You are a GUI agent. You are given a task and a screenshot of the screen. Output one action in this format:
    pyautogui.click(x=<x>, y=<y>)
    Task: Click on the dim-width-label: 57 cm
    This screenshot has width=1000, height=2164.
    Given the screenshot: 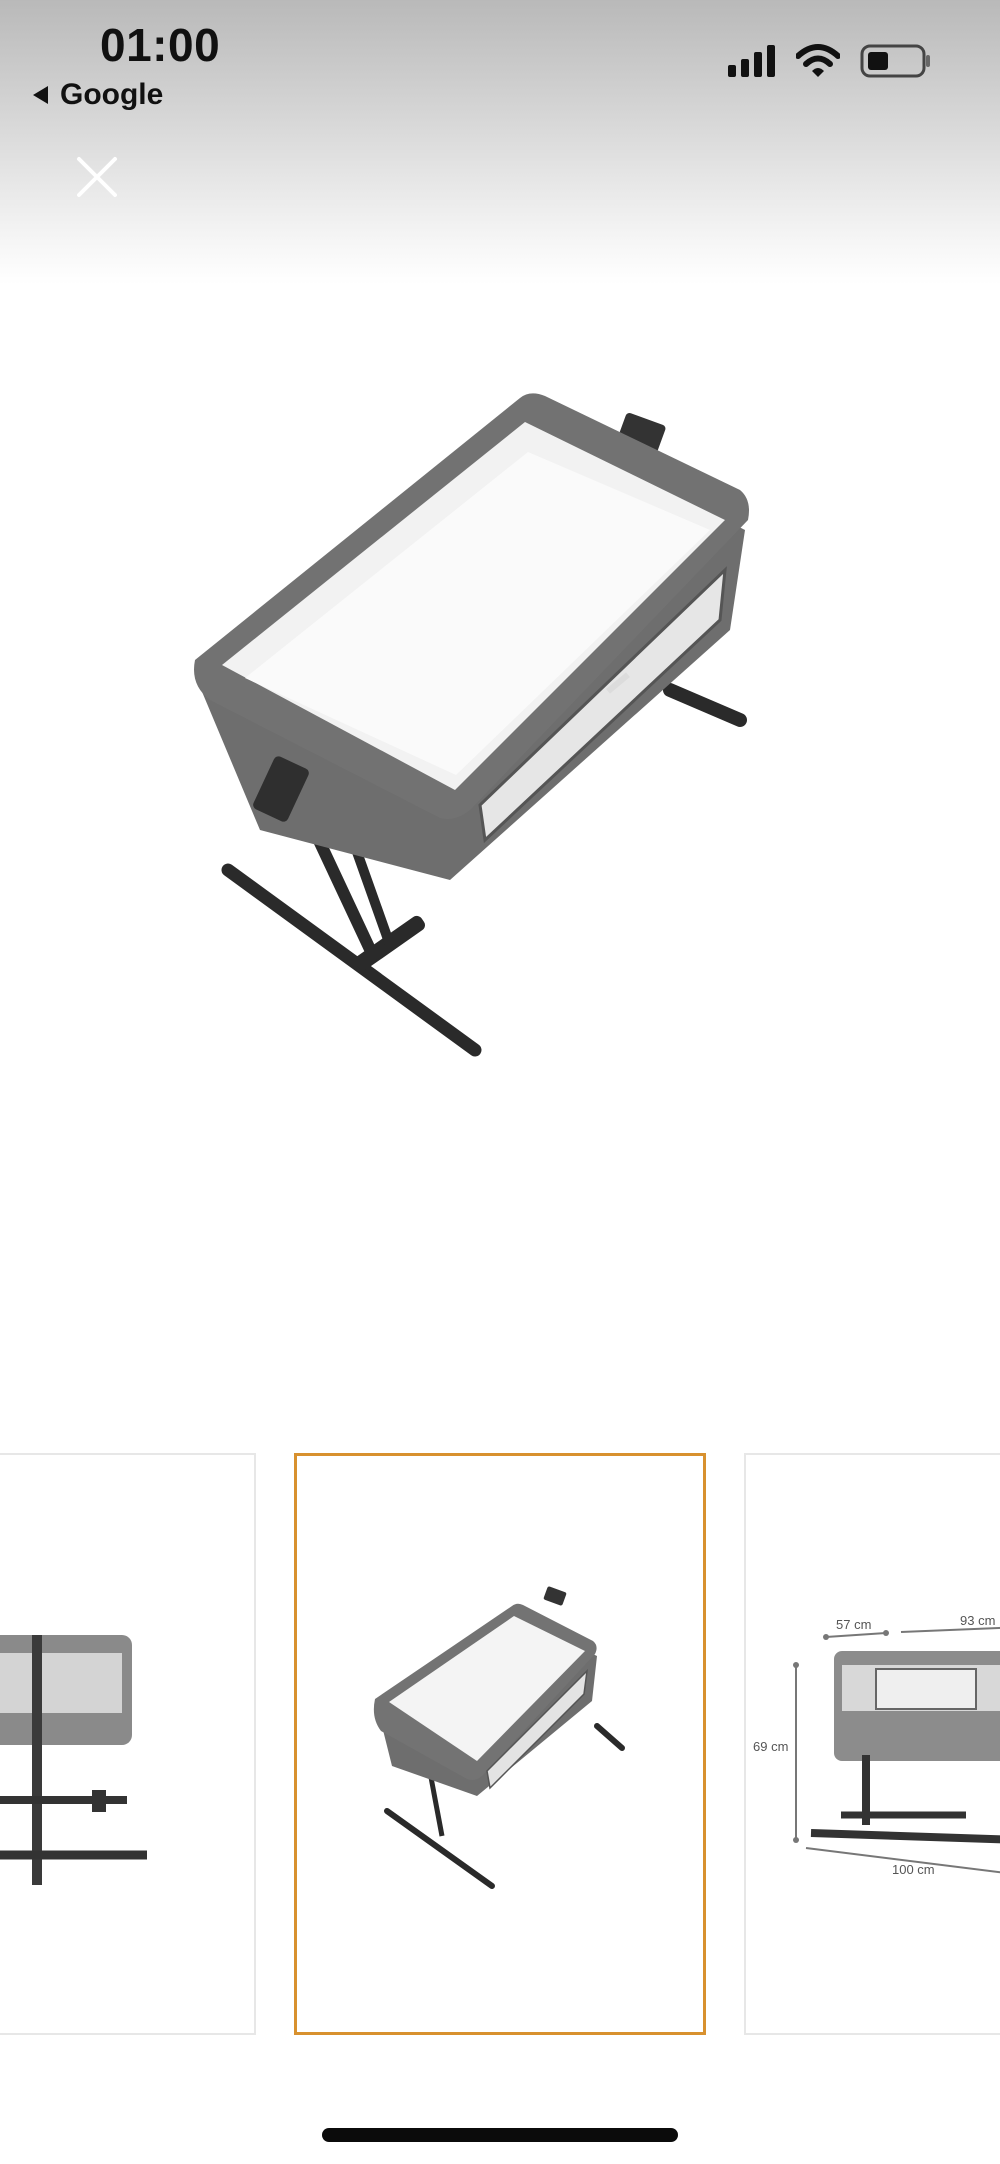 What is the action you would take?
    pyautogui.click(x=853, y=1624)
    